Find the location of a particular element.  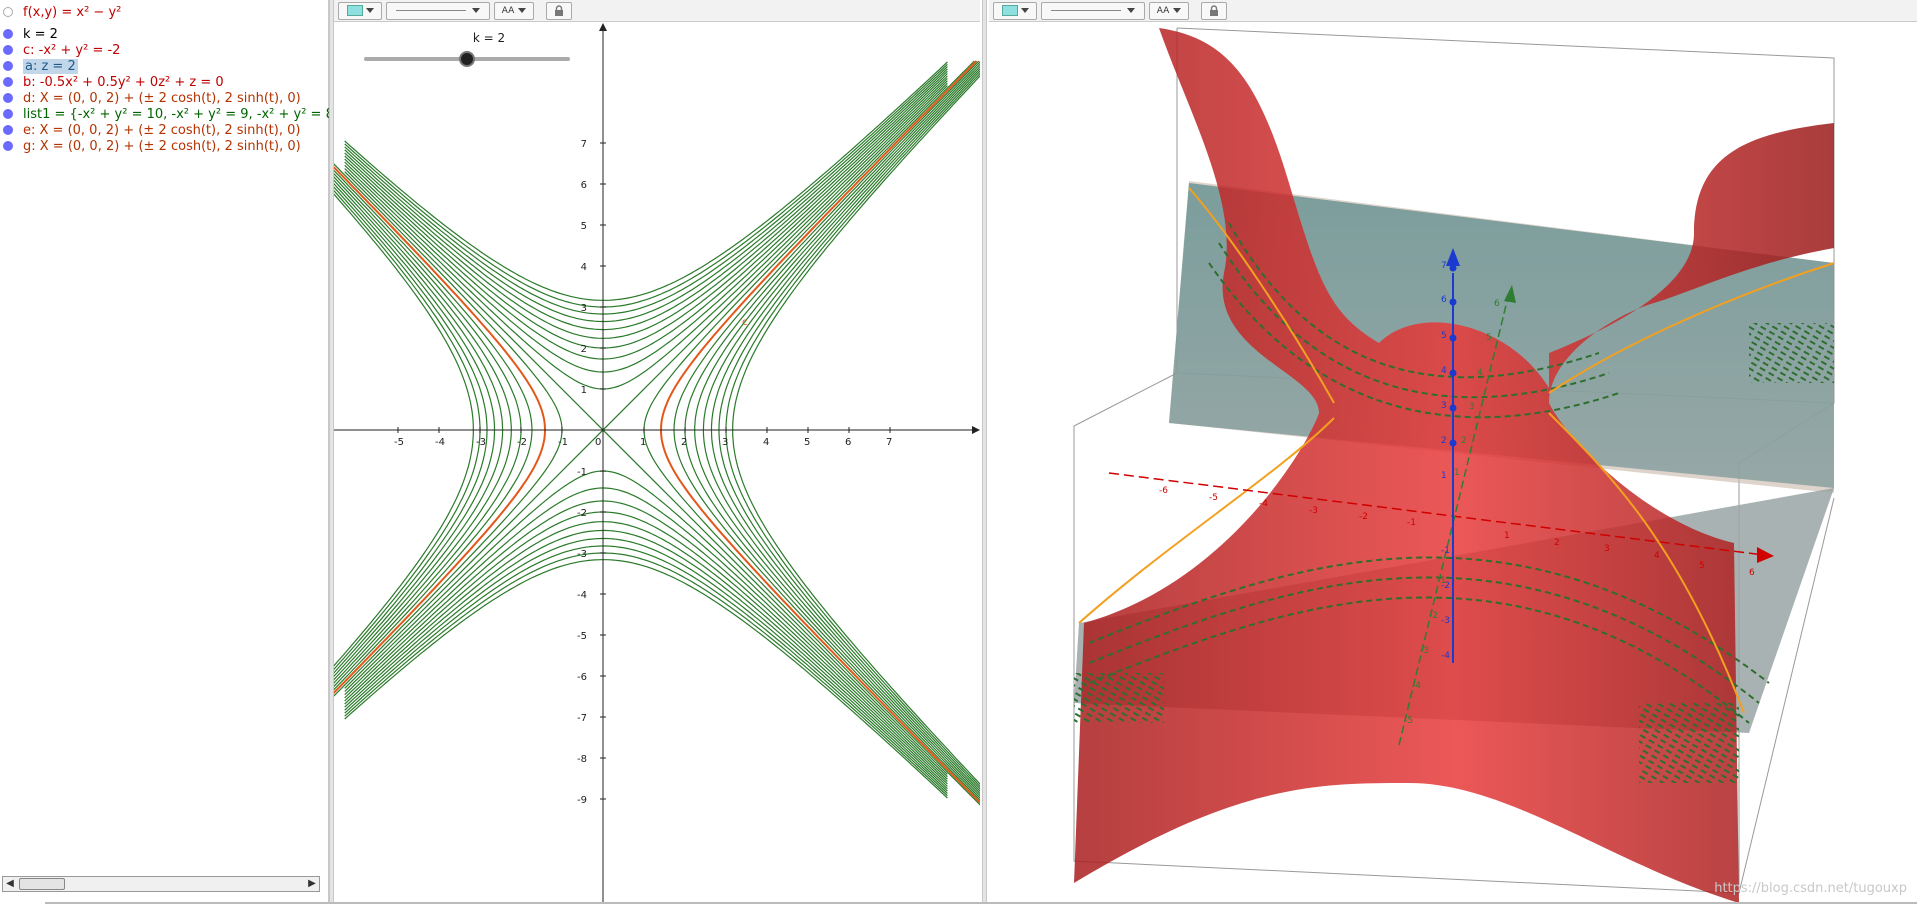

scrollbar-thumb is located at coordinates (42, 884).